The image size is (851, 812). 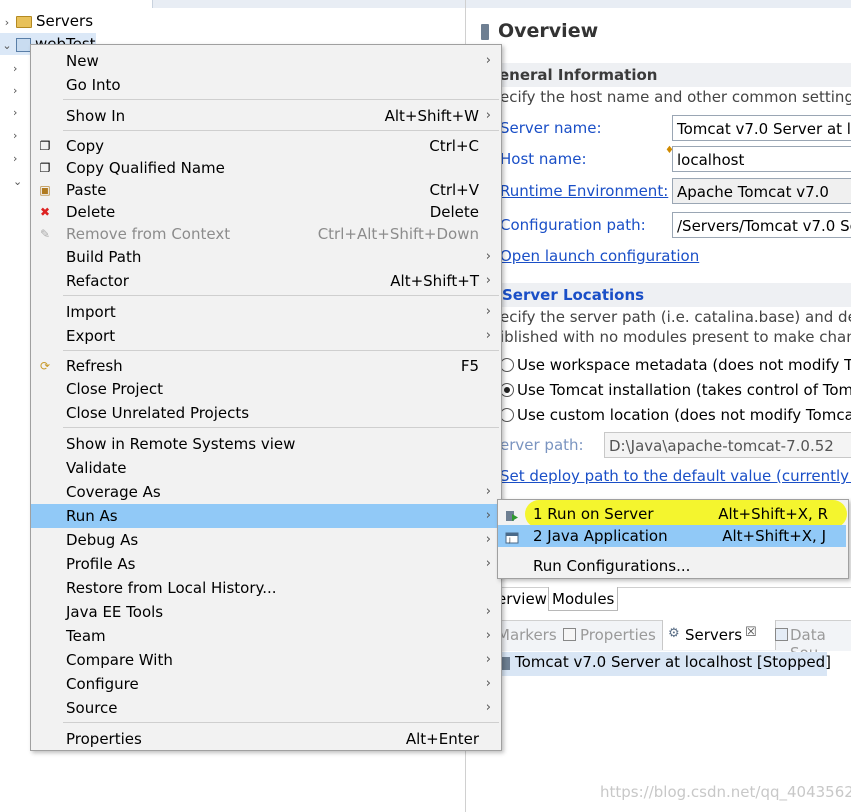 I want to click on java-app-icon: J, so click(x=512, y=536).